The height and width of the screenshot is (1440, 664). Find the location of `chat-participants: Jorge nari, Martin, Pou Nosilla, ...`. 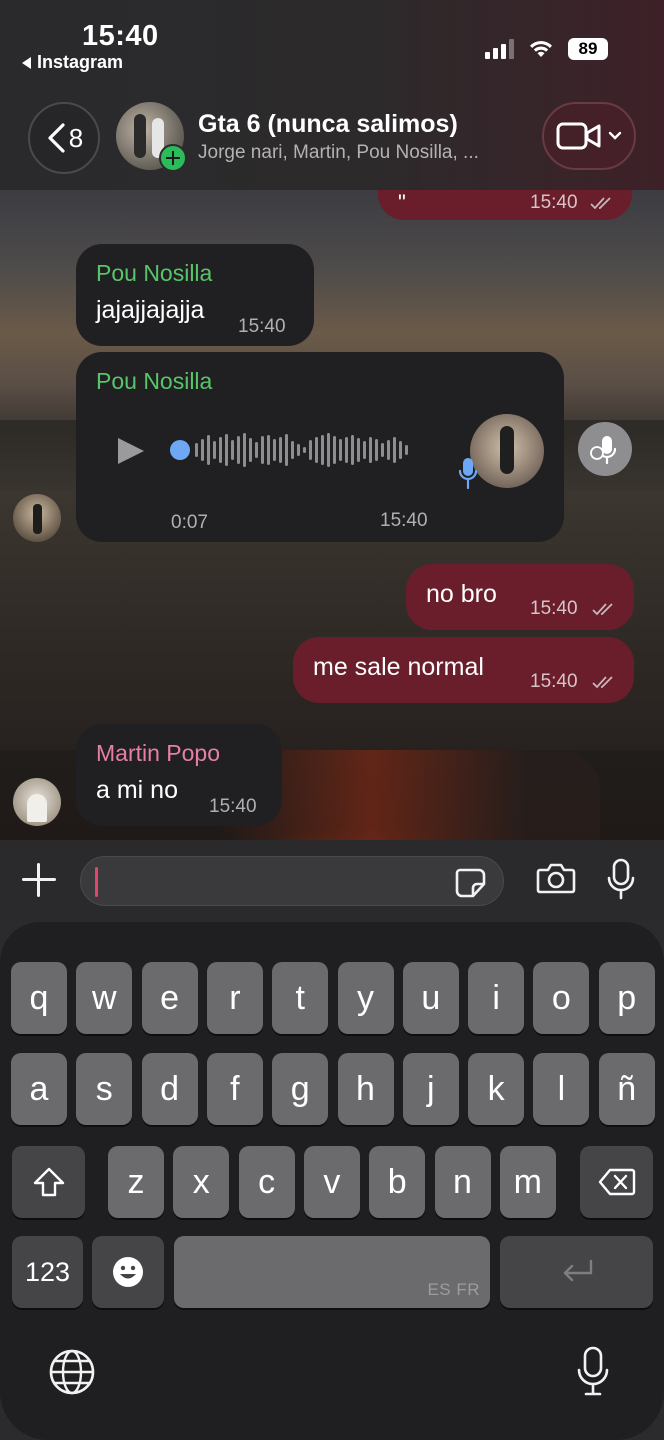

chat-participants: Jorge nari, Martin, Pou Nosilla, ... is located at coordinates (338, 153).